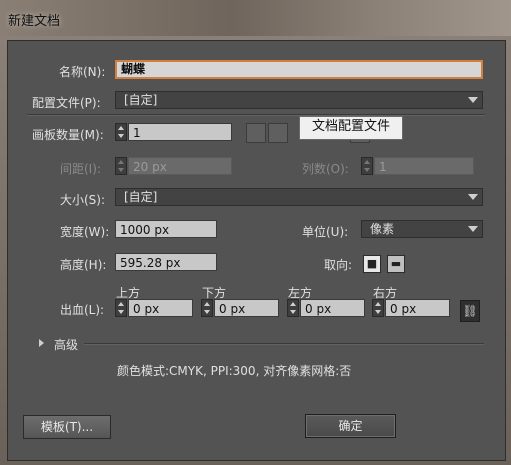  Describe the element at coordinates (85, 232) in the screenshot. I see `width-label: 宽度(W):` at that location.